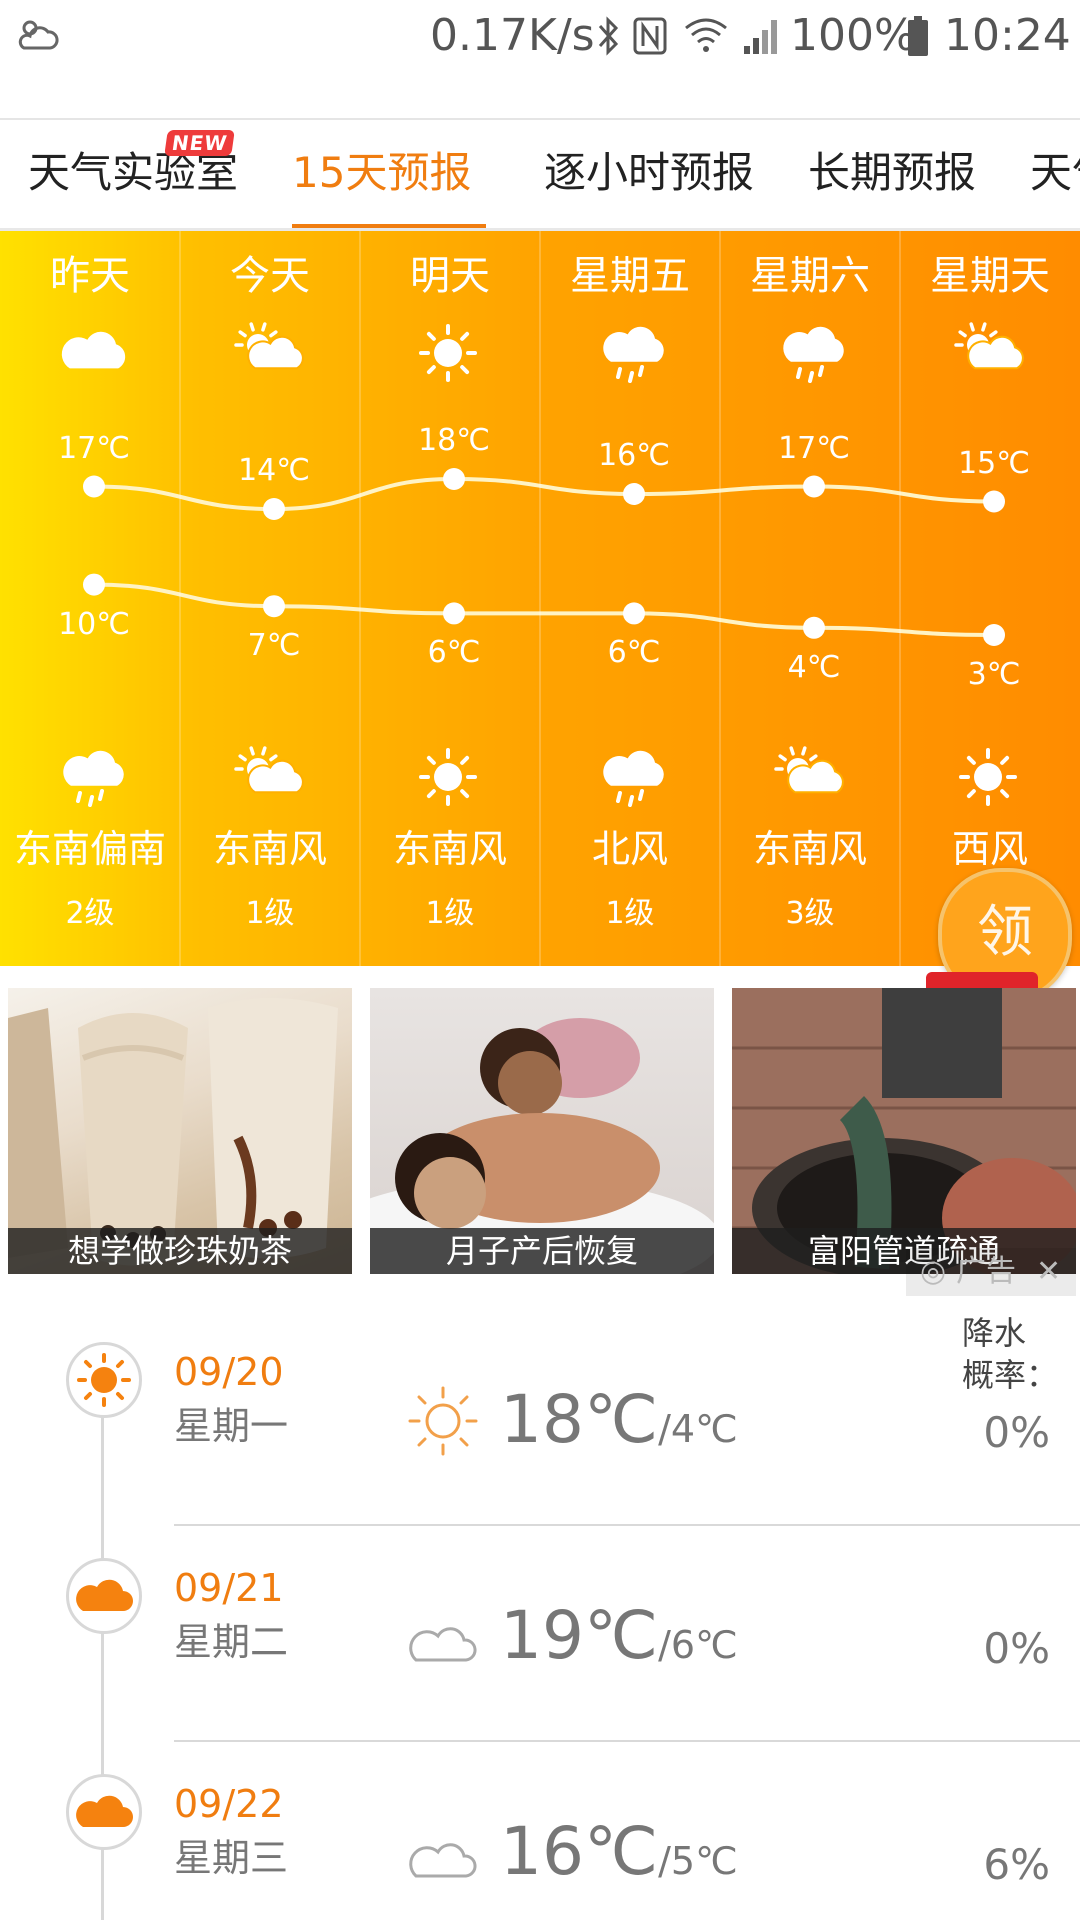  Describe the element at coordinates (892, 173) in the screenshot. I see `tab-long-term-forecast: 长期预报` at that location.